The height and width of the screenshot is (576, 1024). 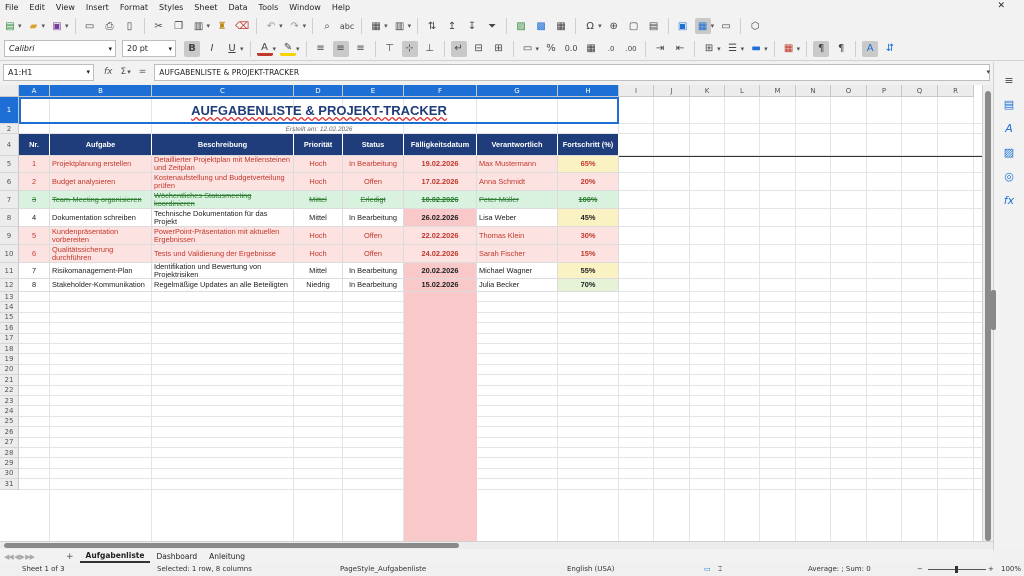 What do you see at coordinates (521, 26) in the screenshot?
I see `insert-image-icon: ▨` at bounding box center [521, 26].